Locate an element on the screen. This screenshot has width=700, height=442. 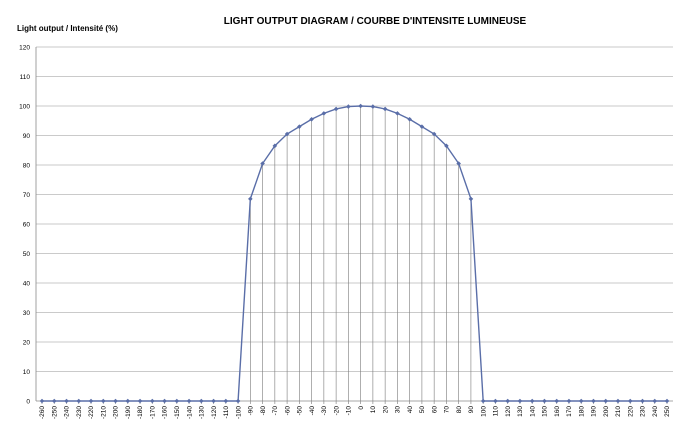
x-tick-label: 230 is located at coordinates (643, 411).